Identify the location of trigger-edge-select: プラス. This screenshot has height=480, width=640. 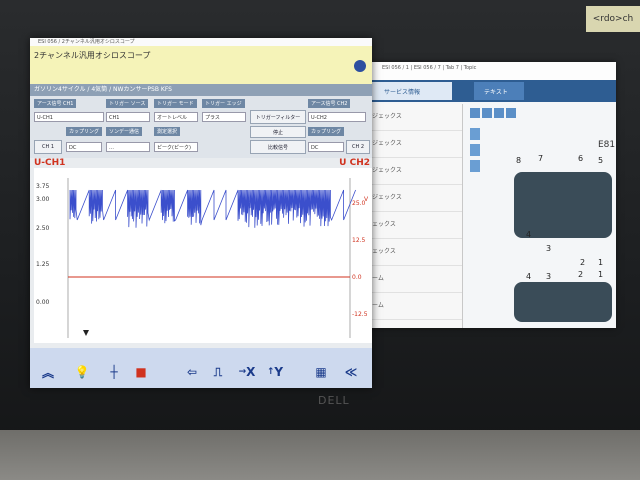
(224, 117).